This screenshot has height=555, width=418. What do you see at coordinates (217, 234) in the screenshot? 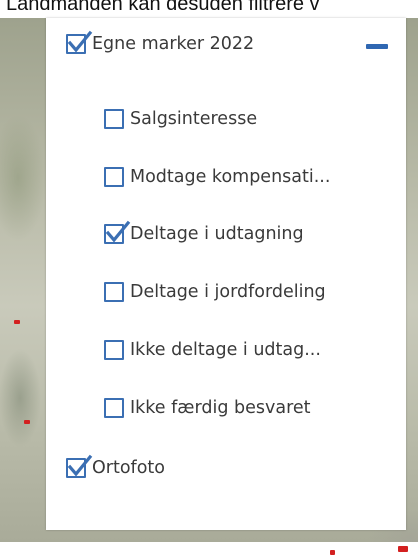
I see `layer-item-label: Deltage i udtagning` at bounding box center [217, 234].